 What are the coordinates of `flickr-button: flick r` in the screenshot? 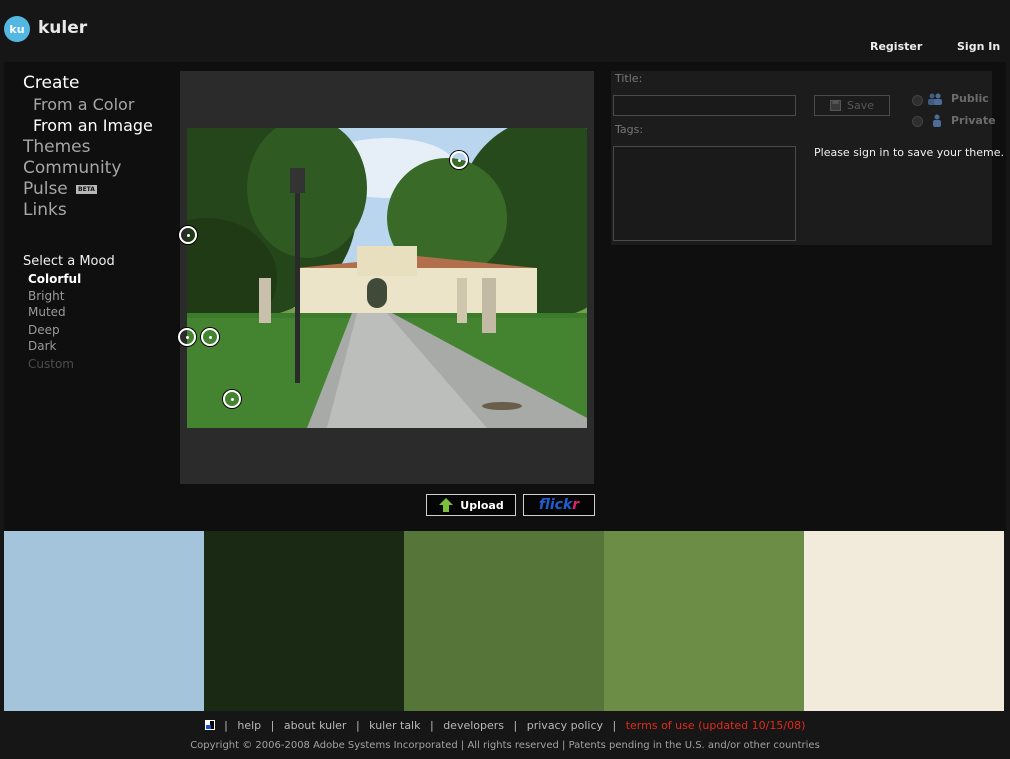 It's located at (559, 505).